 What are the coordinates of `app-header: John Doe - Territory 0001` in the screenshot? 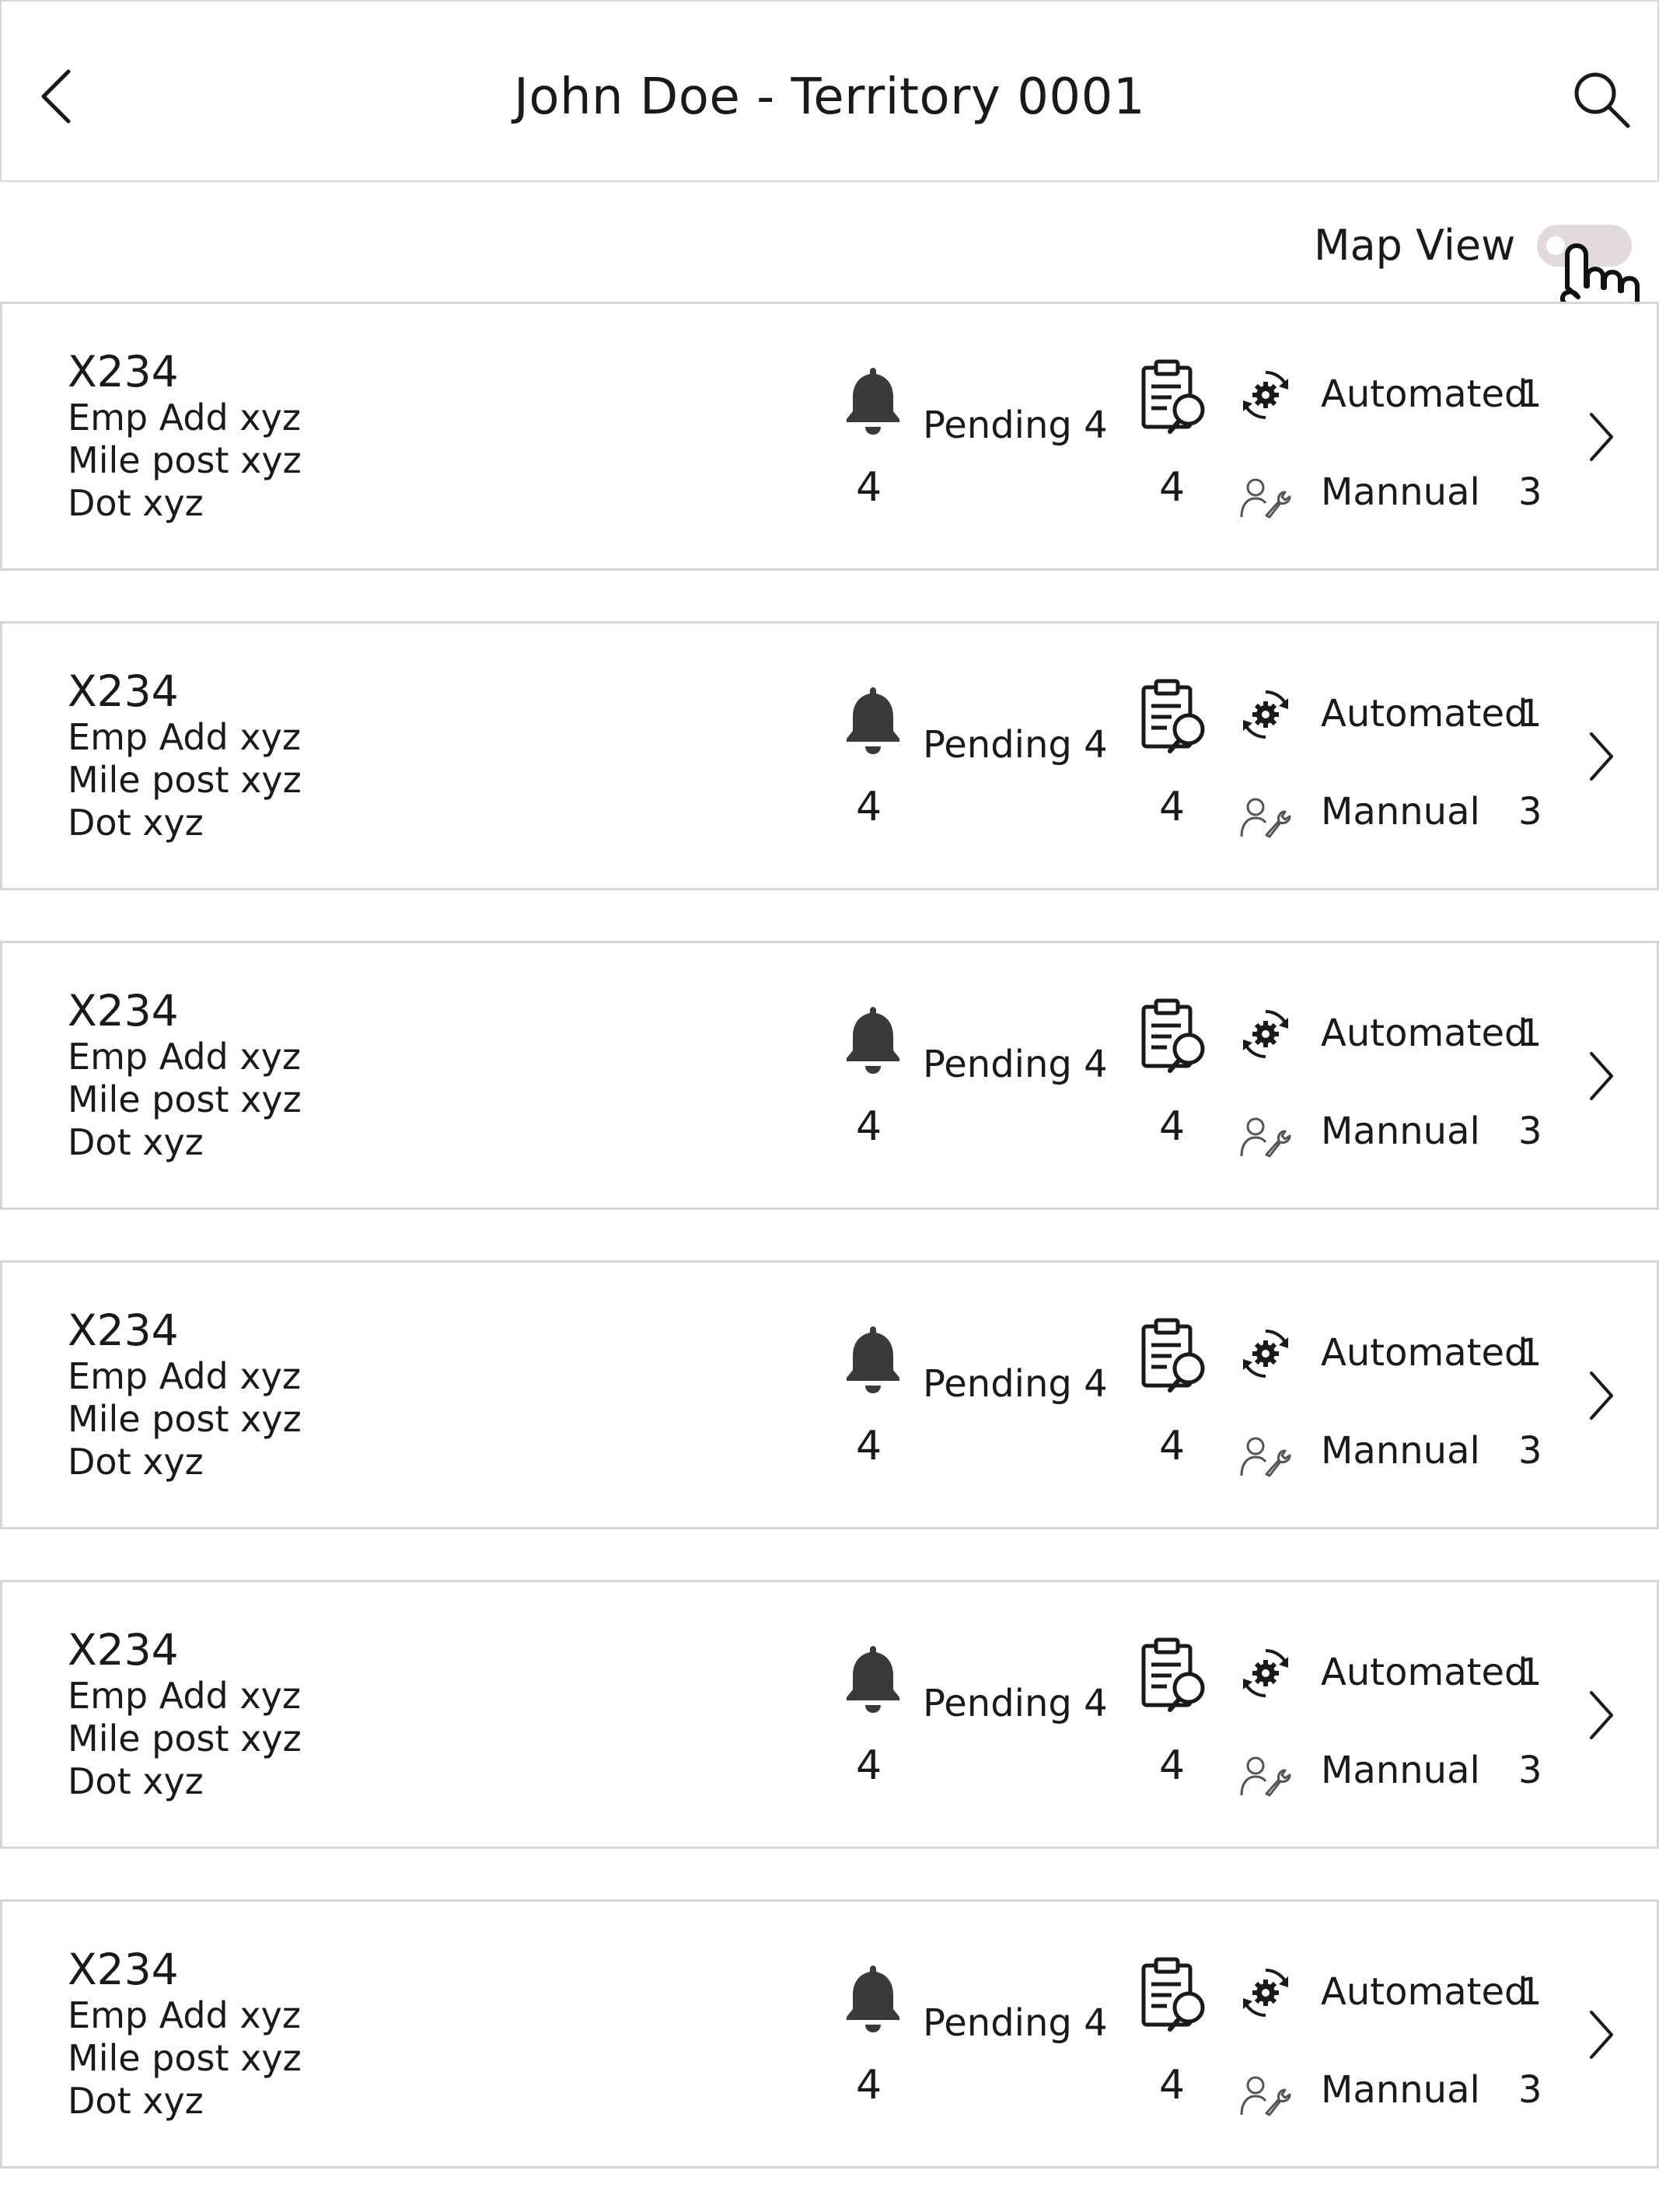 It's located at (829, 91).